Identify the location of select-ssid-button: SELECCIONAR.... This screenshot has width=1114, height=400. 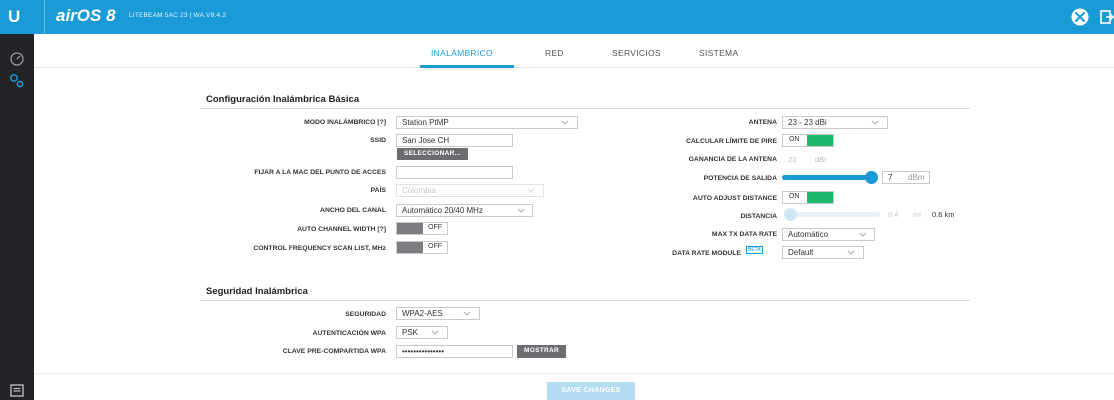
(432, 154).